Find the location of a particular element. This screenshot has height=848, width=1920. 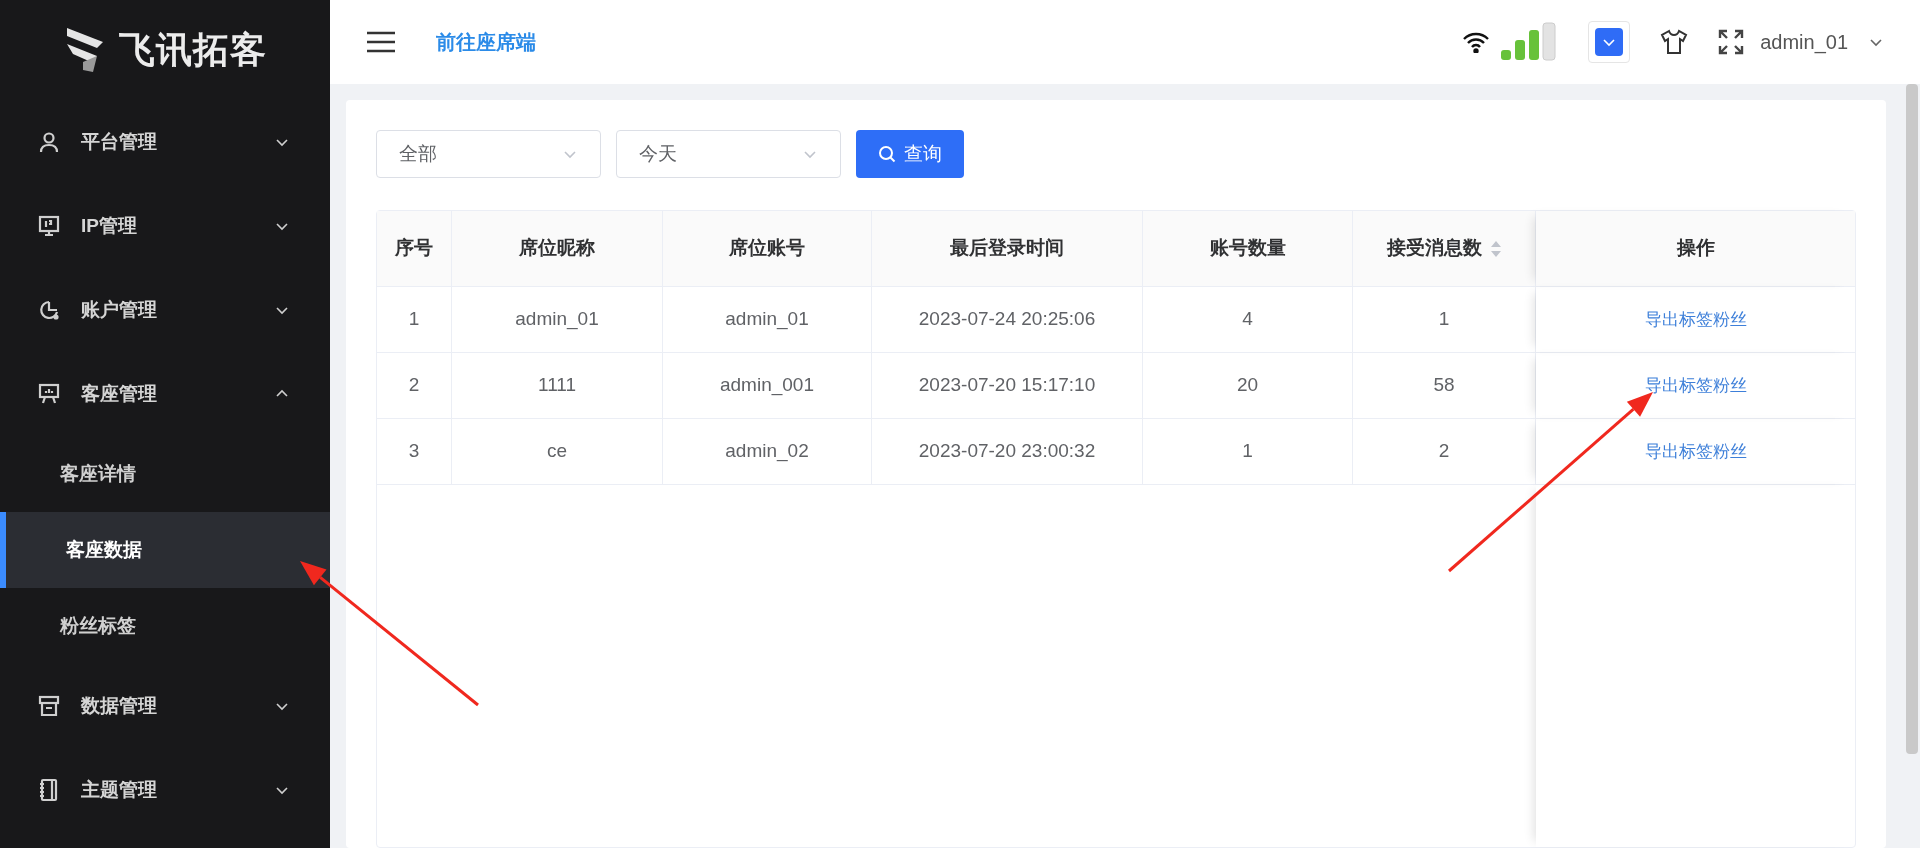

pie-chart-icon is located at coordinates (49, 310).